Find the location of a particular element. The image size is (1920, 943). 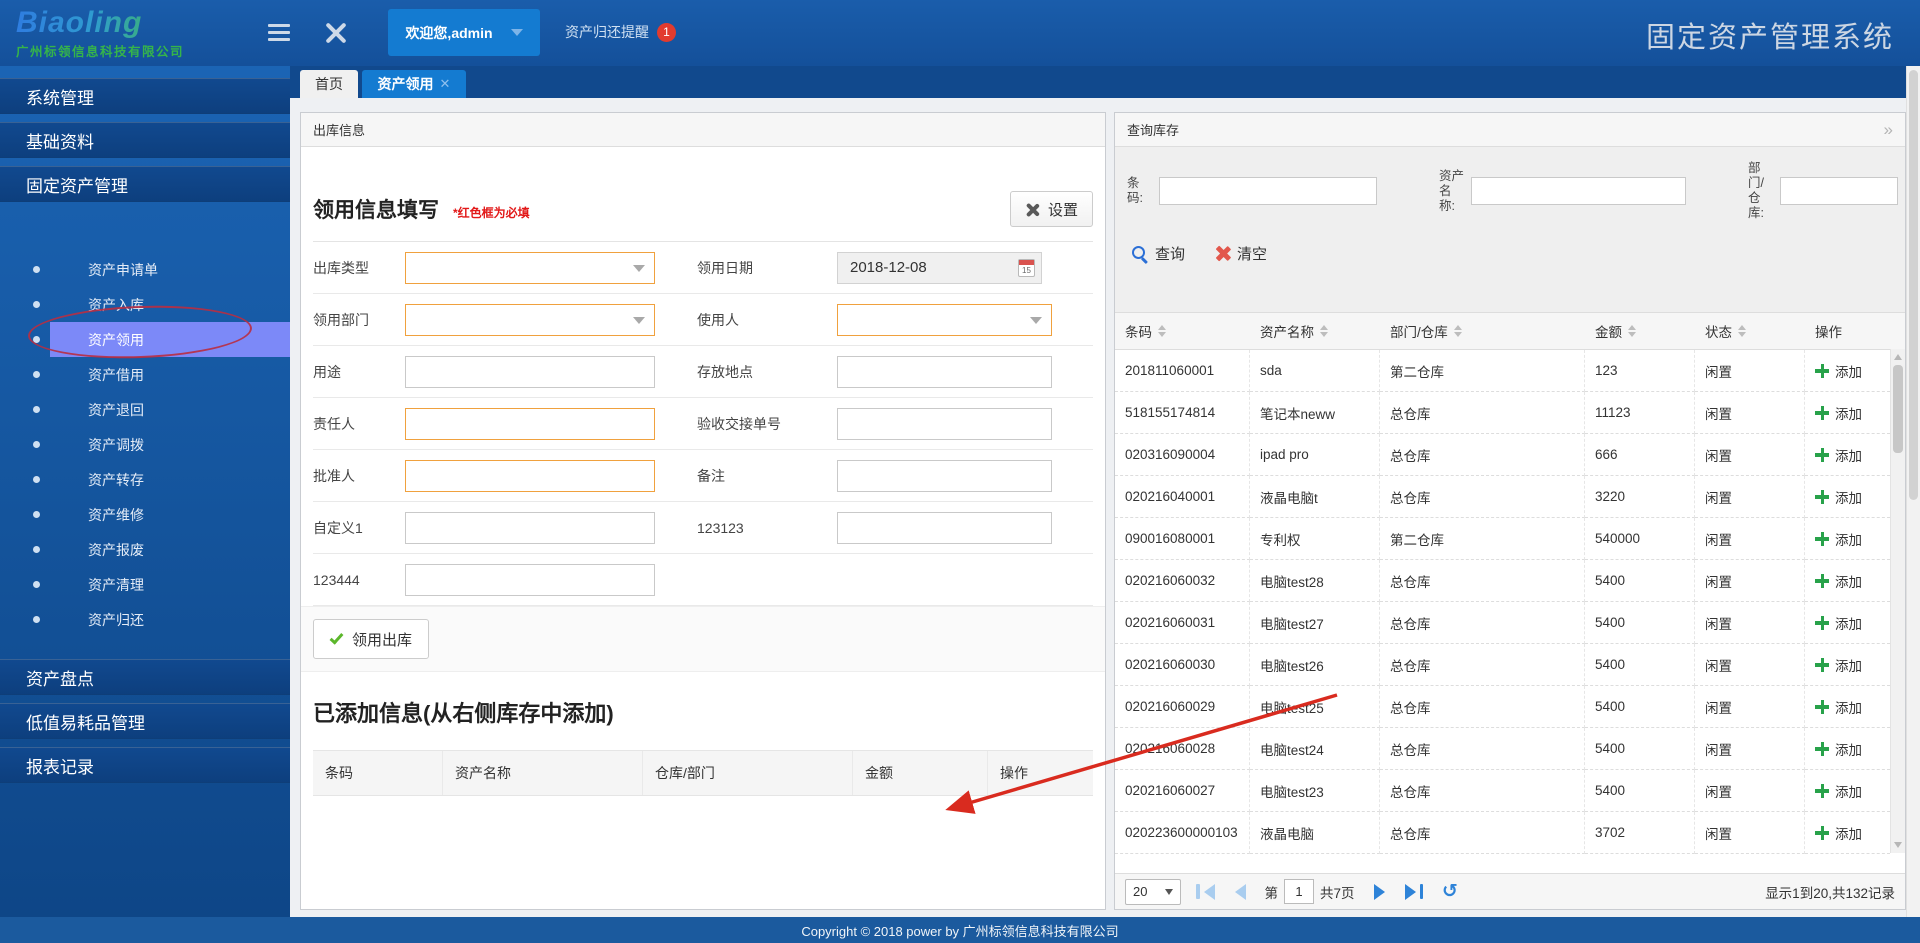

dept-input is located at coordinates (1839, 191).